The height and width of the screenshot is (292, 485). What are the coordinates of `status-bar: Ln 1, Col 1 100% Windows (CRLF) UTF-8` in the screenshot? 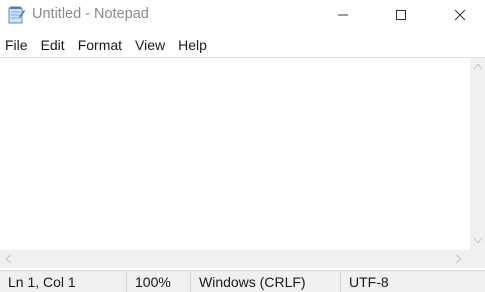 It's located at (242, 281).